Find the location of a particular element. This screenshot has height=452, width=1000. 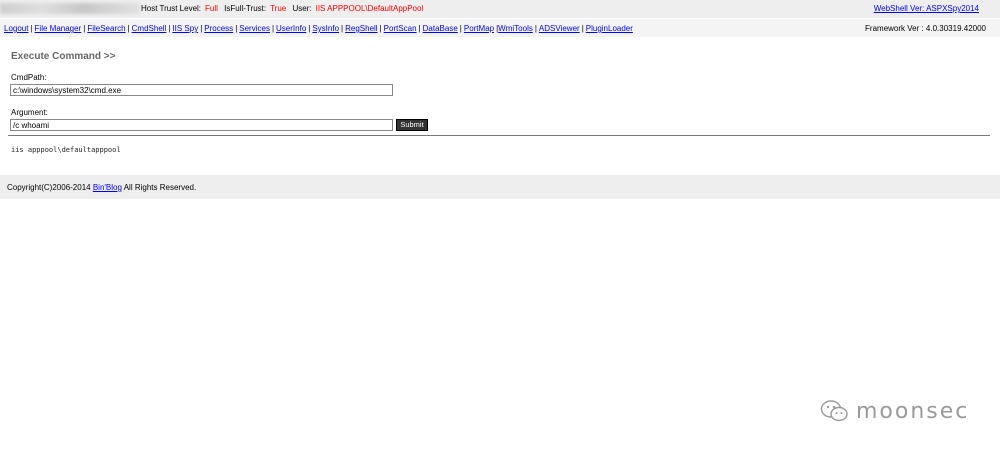

nav-portmap: PortMap is located at coordinates (479, 28).